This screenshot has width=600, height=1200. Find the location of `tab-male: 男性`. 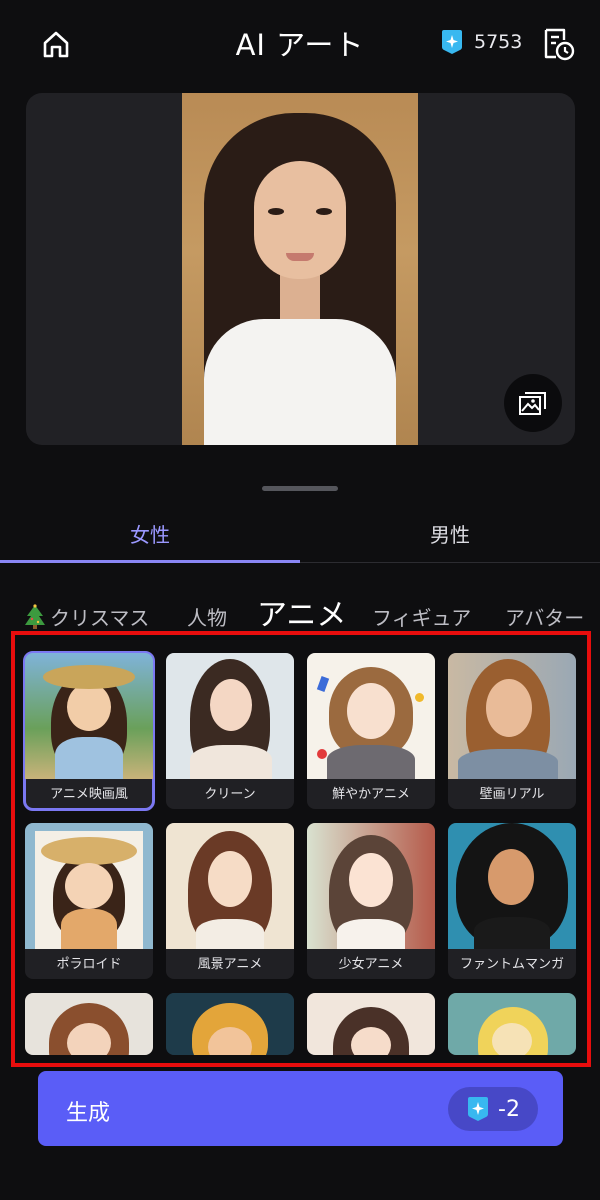

tab-male: 男性 is located at coordinates (450, 533).